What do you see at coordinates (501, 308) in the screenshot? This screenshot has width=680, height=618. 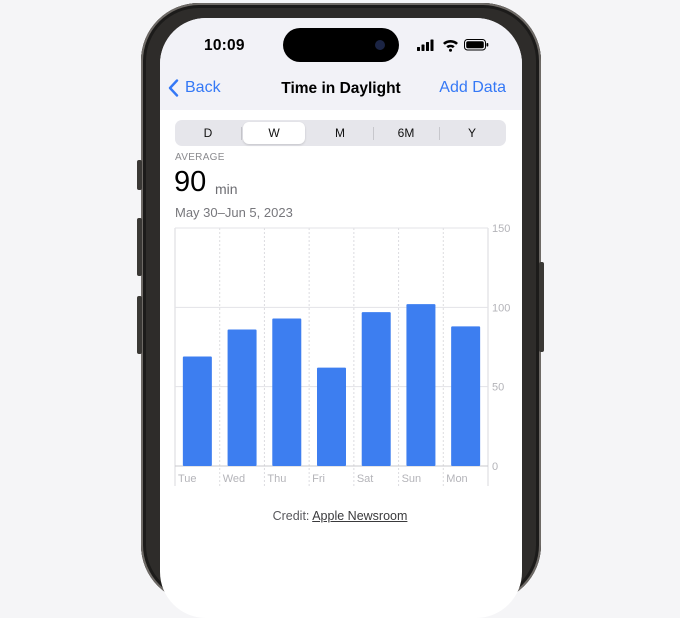 I see `chart-ytick-label: 100` at bounding box center [501, 308].